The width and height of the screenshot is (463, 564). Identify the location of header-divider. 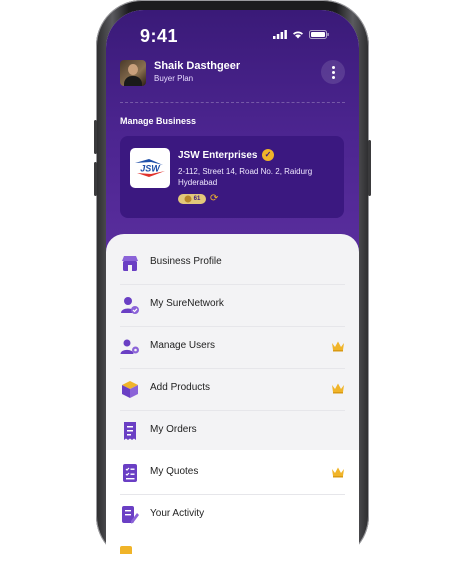
(232, 102).